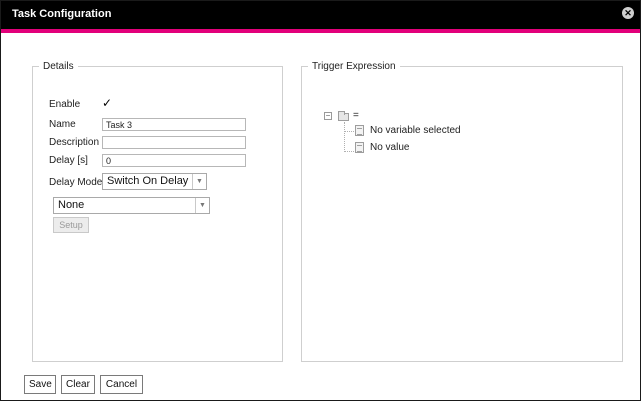 The image size is (643, 403). I want to click on setup-button: Setup, so click(71, 225).